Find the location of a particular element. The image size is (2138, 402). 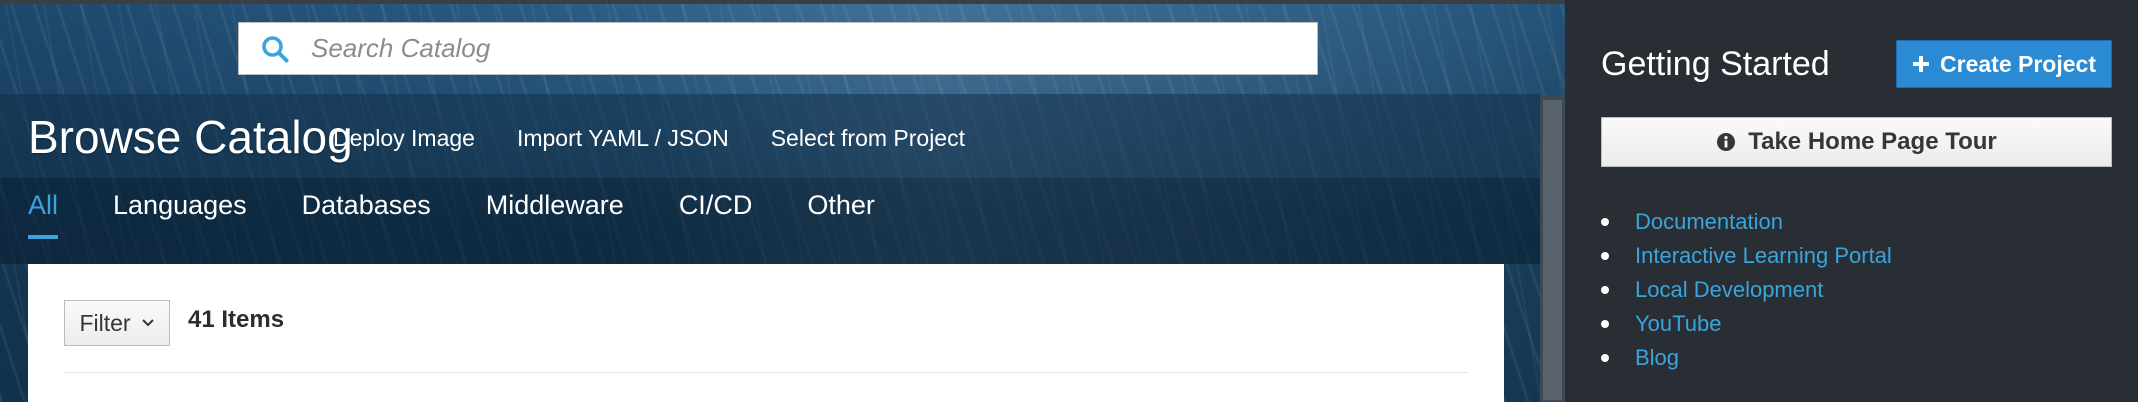

filter-button: Filter is located at coordinates (117, 323).